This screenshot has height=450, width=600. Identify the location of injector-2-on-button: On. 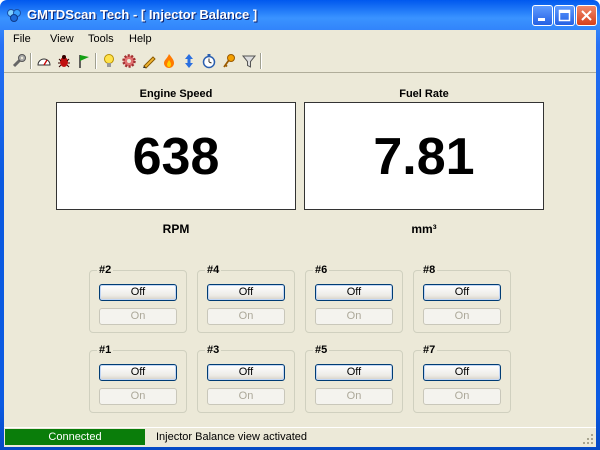
(138, 316).